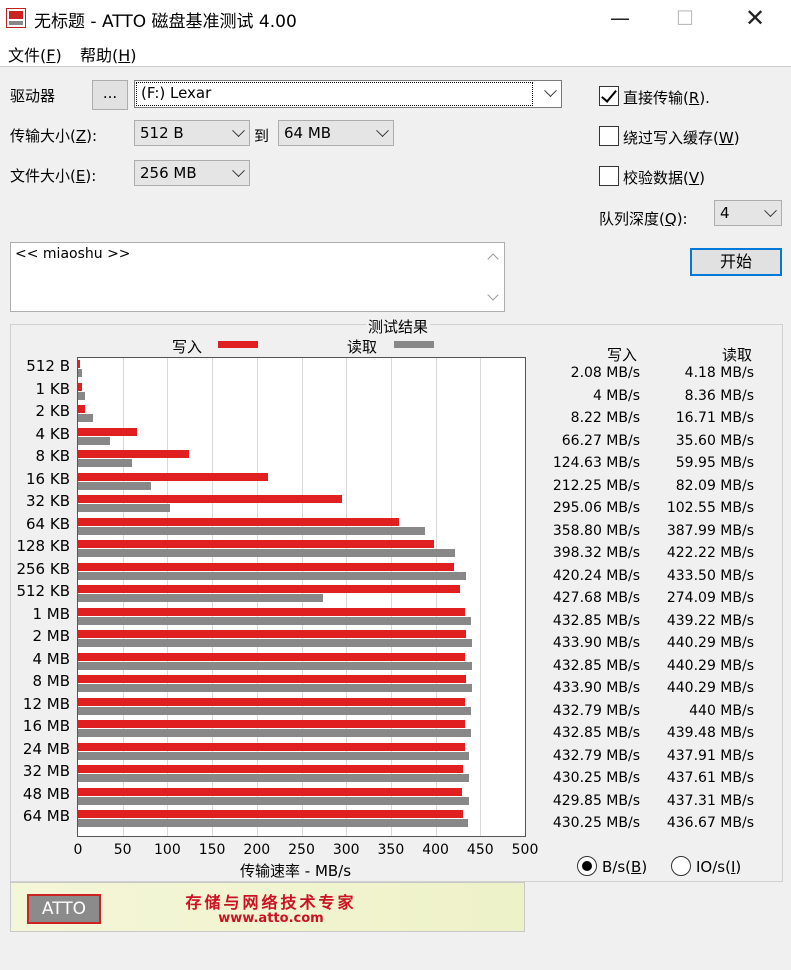 The width and height of the screenshot is (791, 970). What do you see at coordinates (257, 277) in the screenshot?
I see `description-textarea: << miaoshu >>` at bounding box center [257, 277].